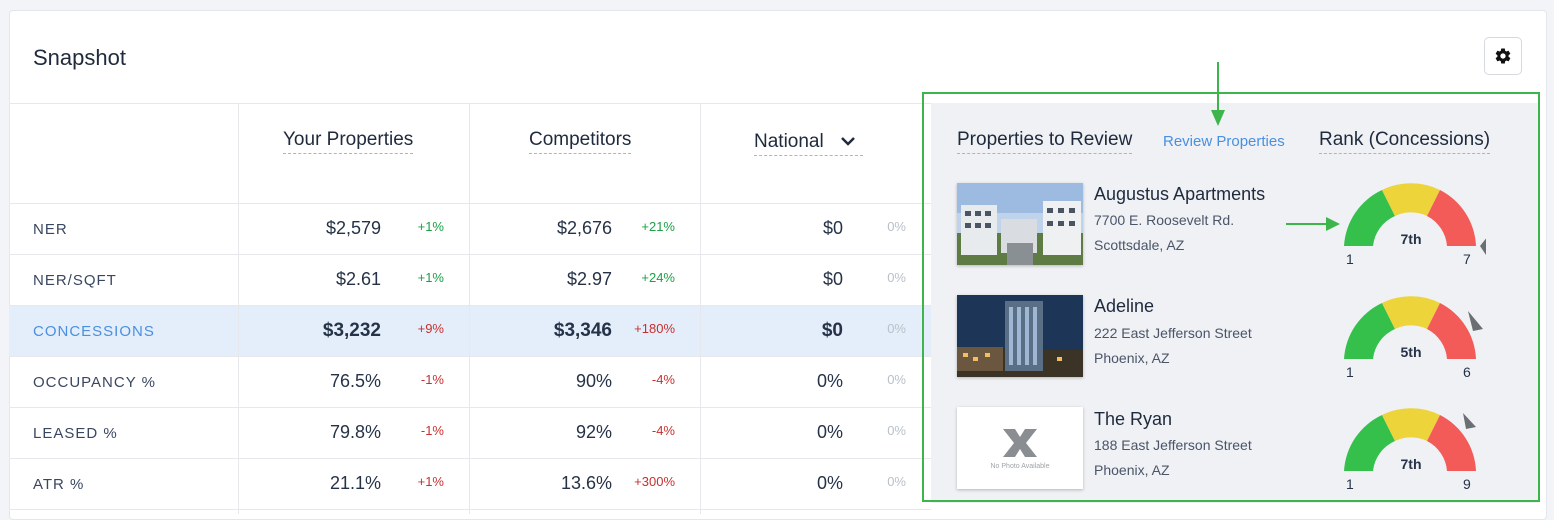 Image resolution: width=1554 pixels, height=520 pixels. What do you see at coordinates (430, 328) in the screenshot?
I see `your-properties-change: +9%` at bounding box center [430, 328].